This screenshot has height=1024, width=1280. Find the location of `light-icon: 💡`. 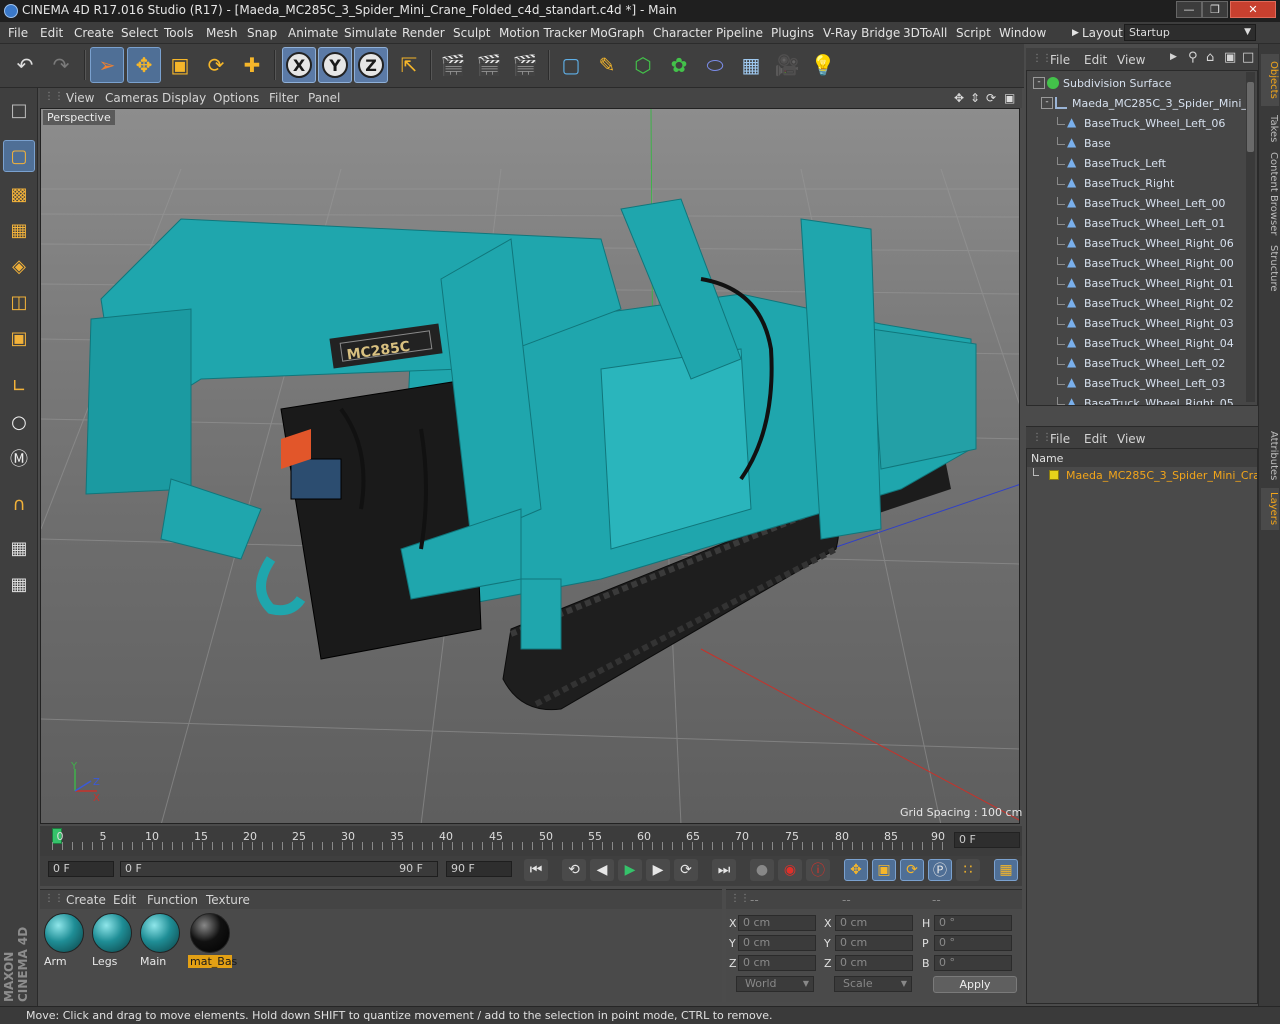

light-icon: 💡 is located at coordinates (823, 65).